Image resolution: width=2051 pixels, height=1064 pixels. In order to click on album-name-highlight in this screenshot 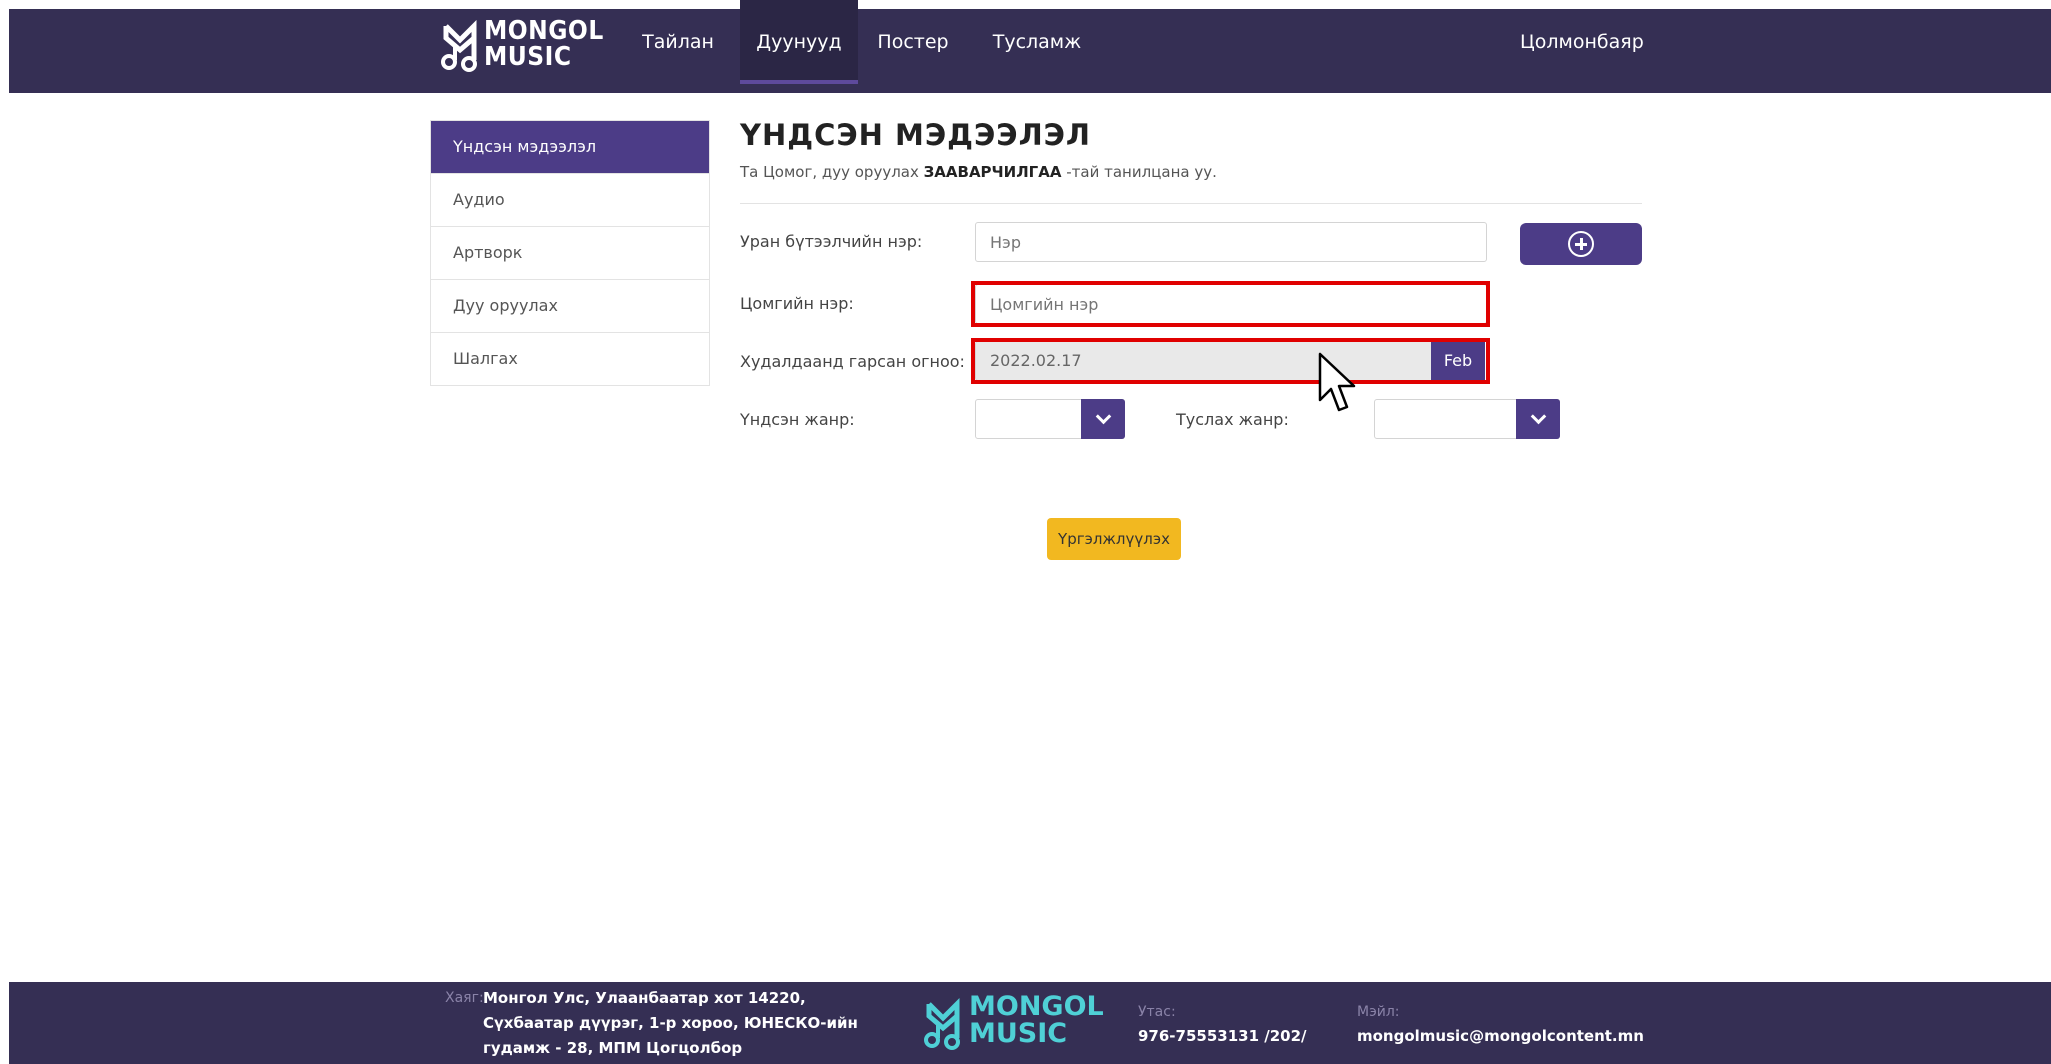, I will do `click(1230, 304)`.